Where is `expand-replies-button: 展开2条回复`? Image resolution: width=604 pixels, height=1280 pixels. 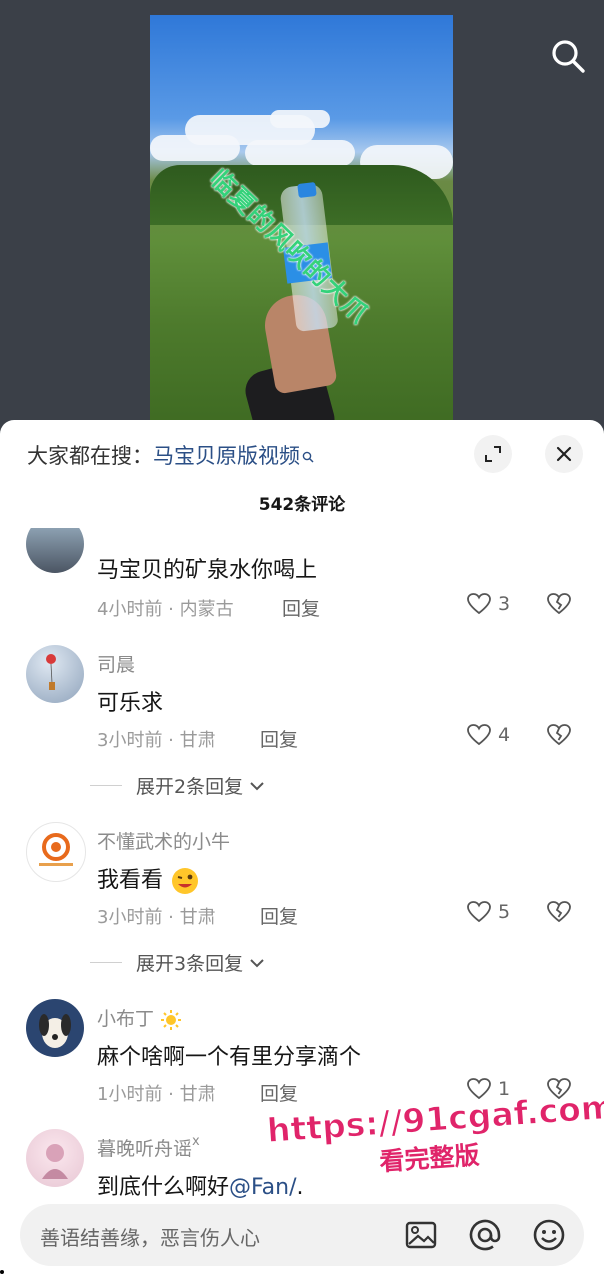
expand-replies-button: 展开2条回复 is located at coordinates (177, 785).